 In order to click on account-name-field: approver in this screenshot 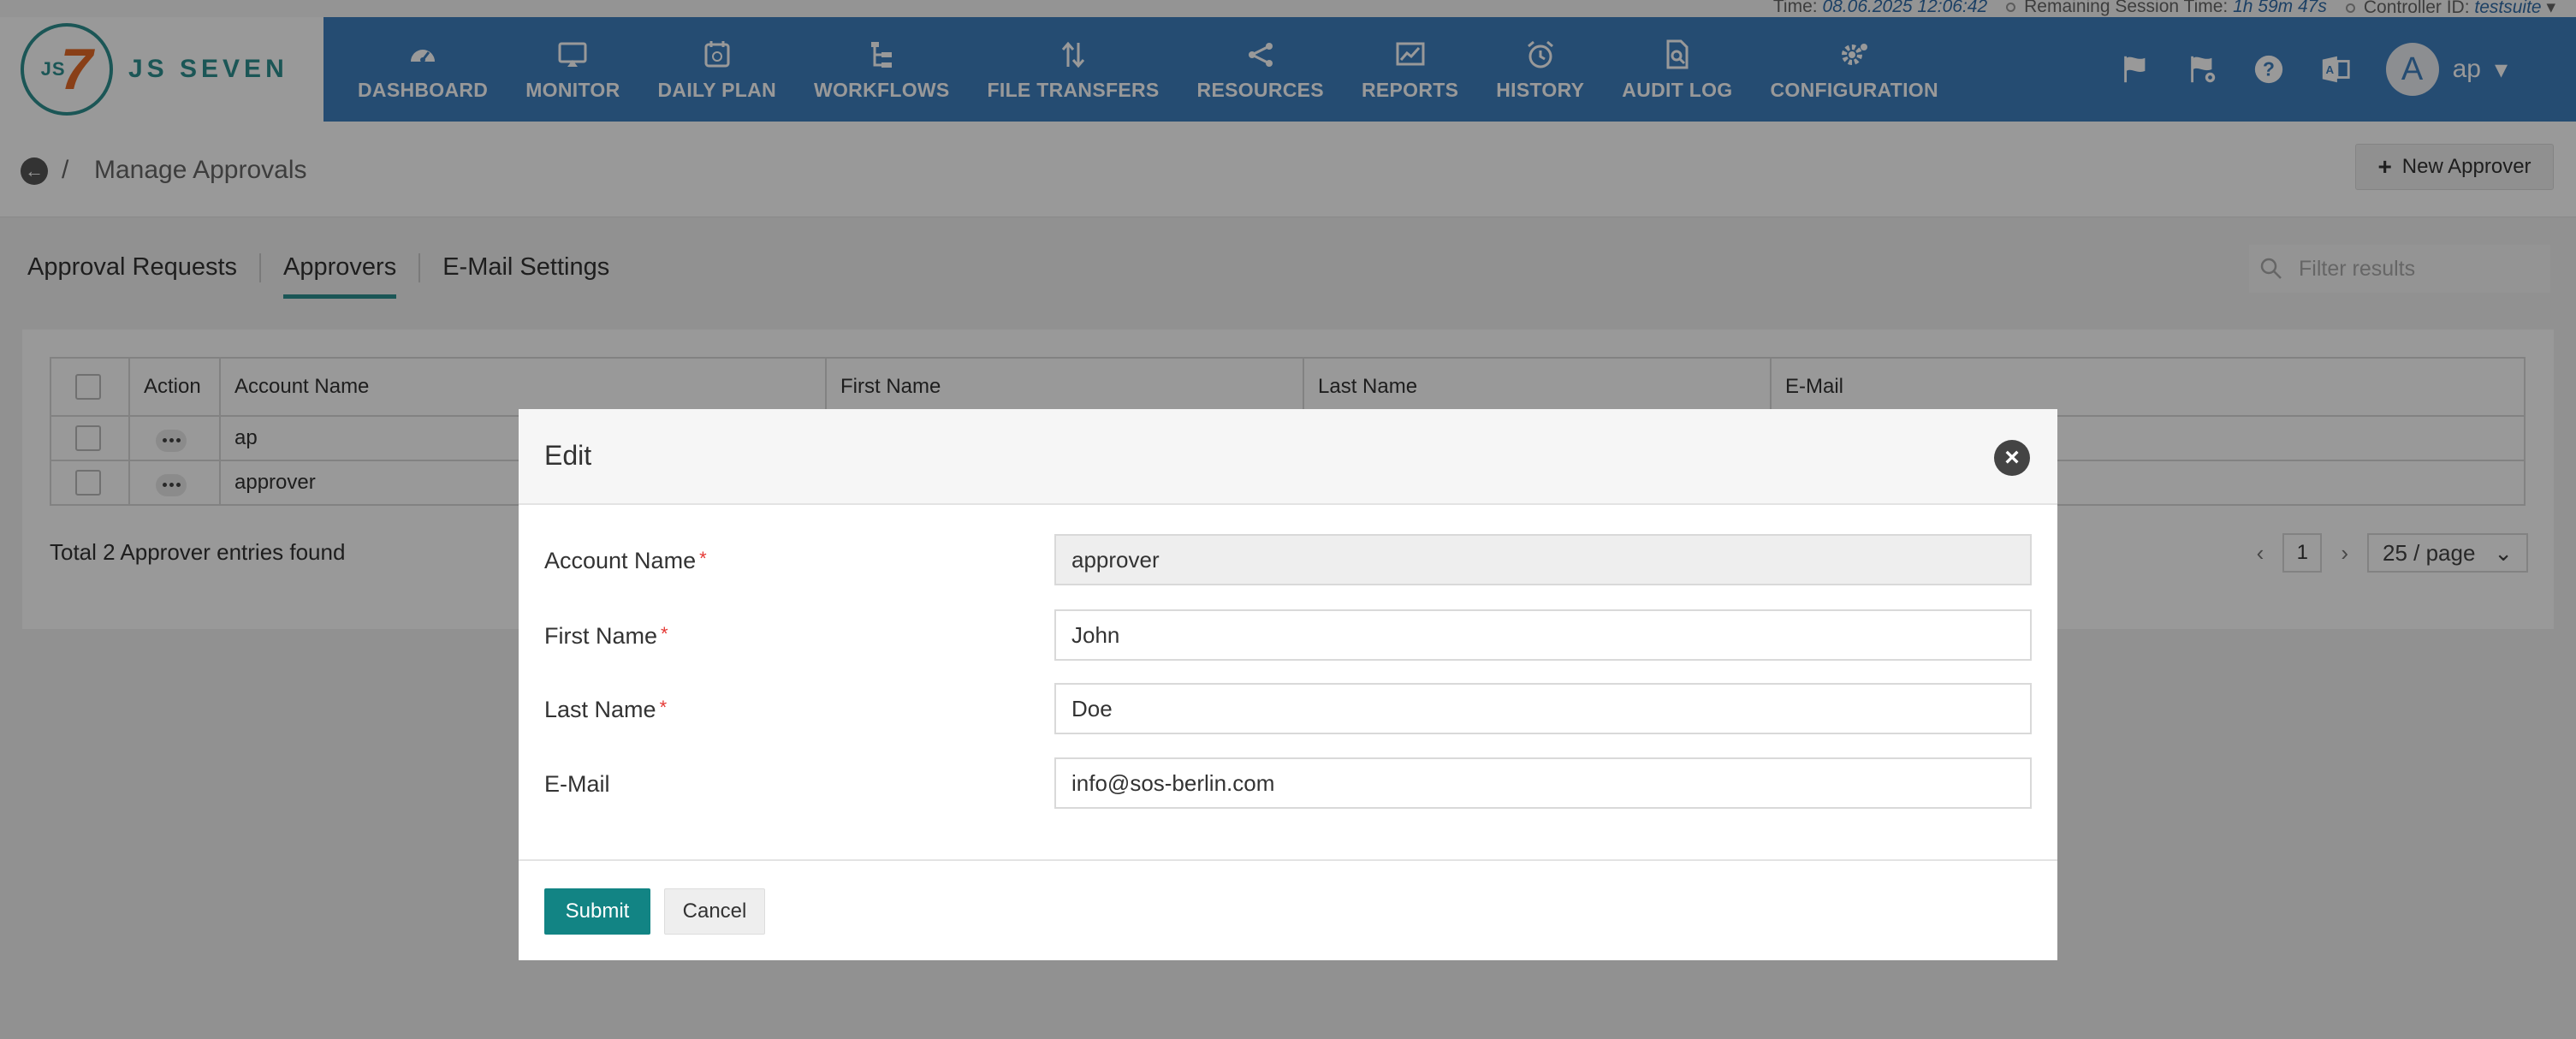, I will do `click(1543, 559)`.